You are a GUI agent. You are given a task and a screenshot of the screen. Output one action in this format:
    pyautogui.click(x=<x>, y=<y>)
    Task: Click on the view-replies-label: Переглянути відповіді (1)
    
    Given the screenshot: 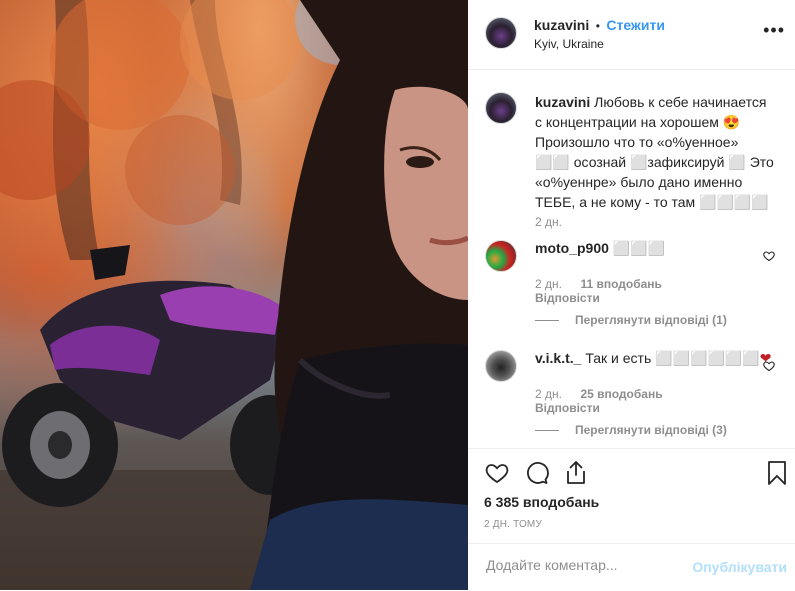 What is the action you would take?
    pyautogui.click(x=651, y=320)
    